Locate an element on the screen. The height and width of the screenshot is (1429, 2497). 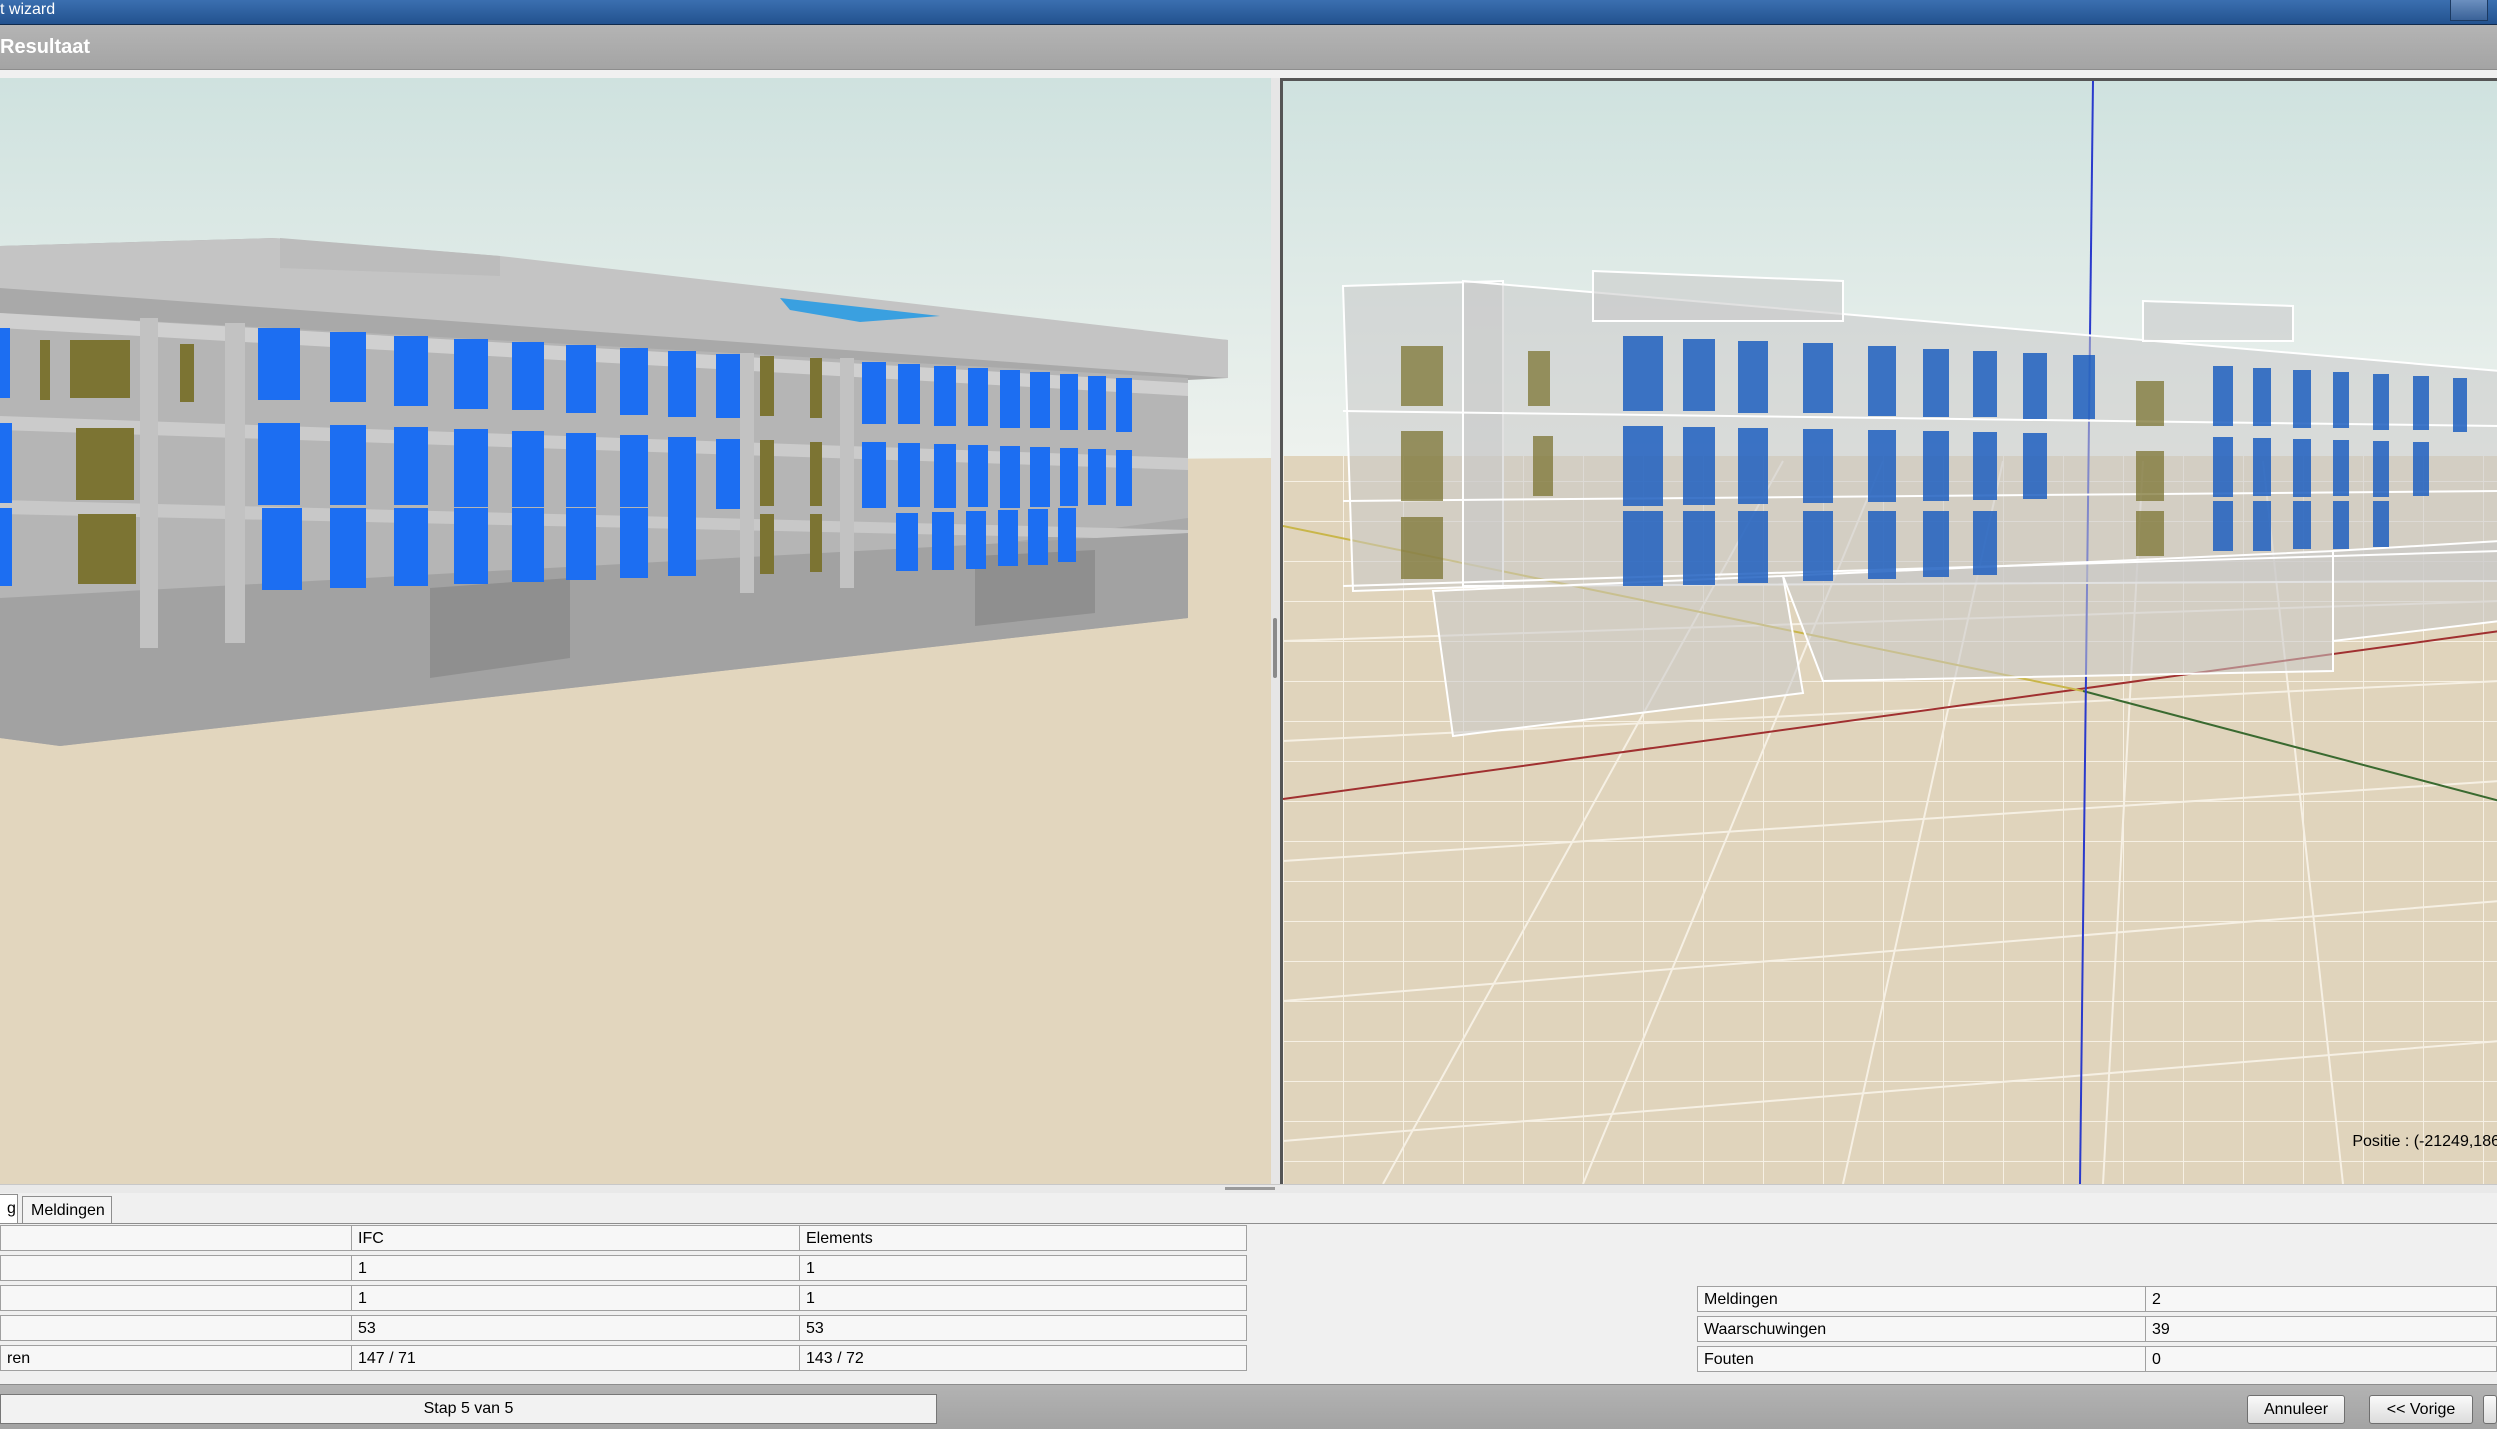
elements-value: 53 is located at coordinates (1023, 1328).